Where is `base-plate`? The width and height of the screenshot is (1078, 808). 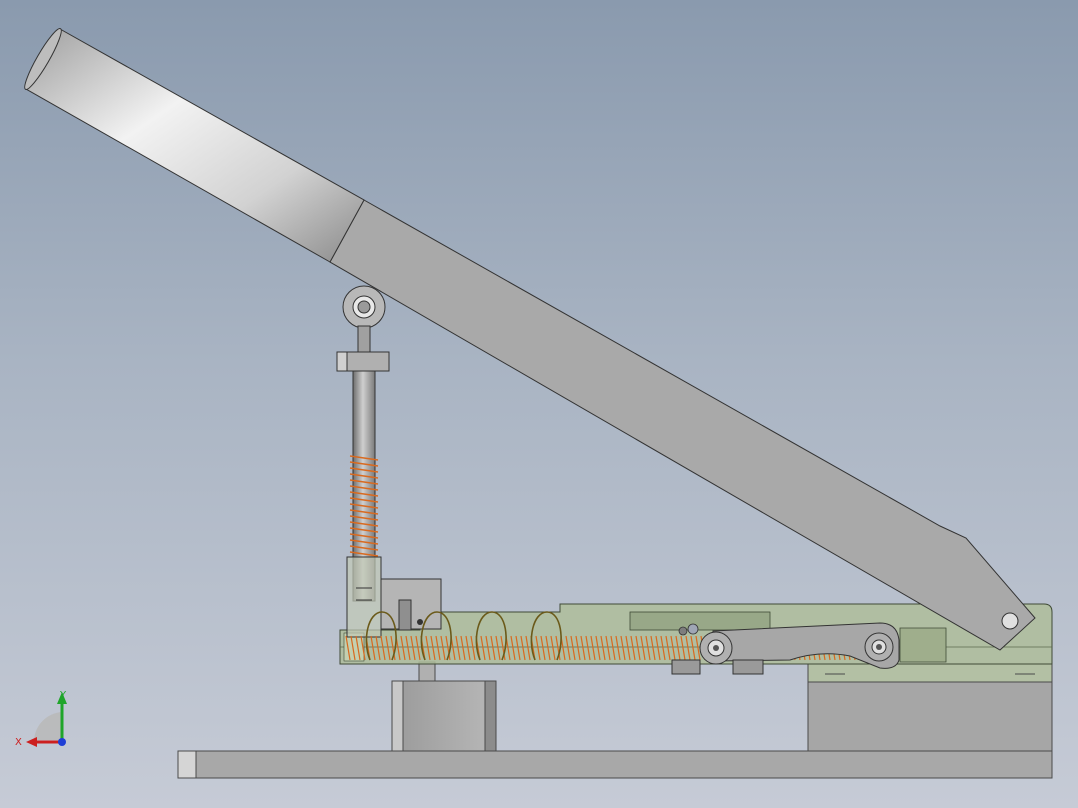
base-plate is located at coordinates (615, 764).